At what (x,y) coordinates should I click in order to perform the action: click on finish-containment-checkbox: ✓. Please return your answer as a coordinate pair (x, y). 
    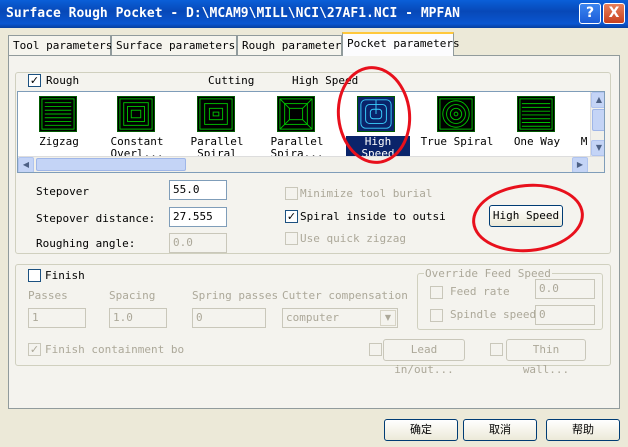
    Looking at the image, I should click on (34, 349).